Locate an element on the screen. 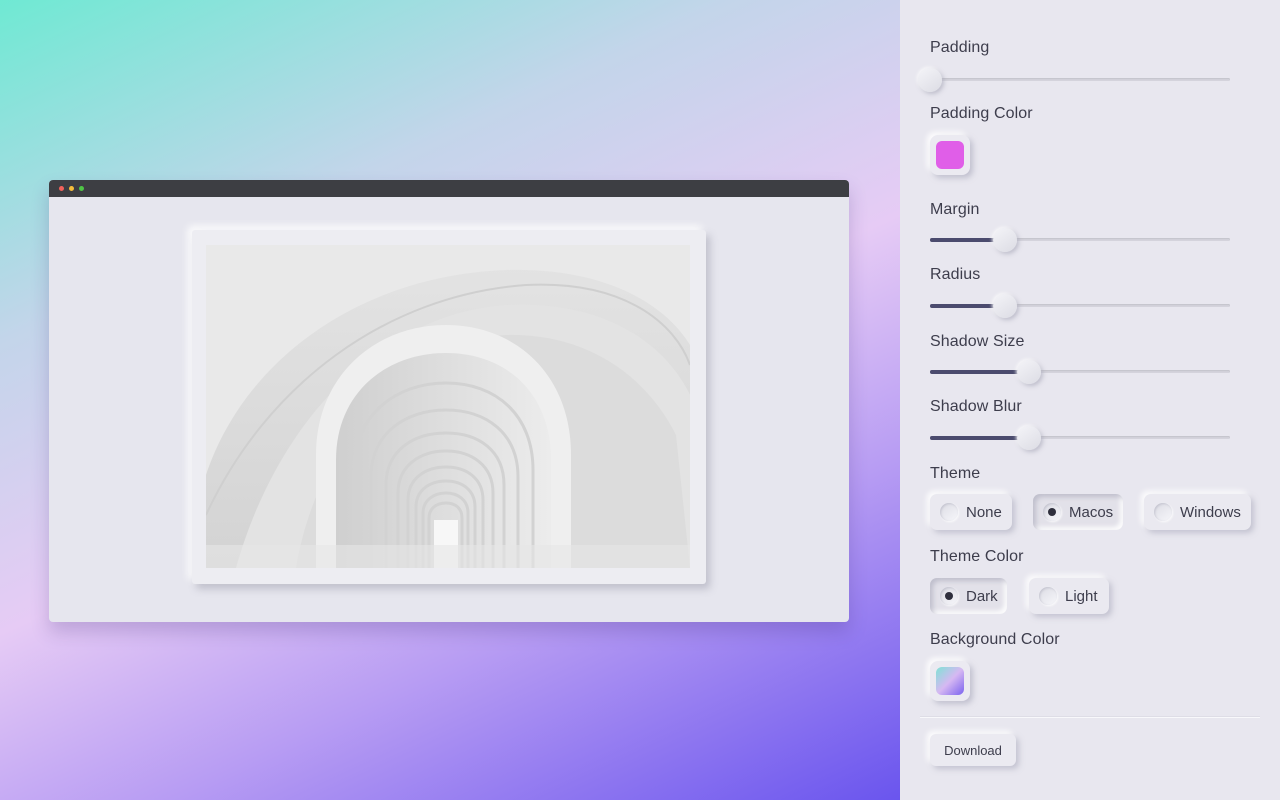 The image size is (1280, 800). radio-label: Windows is located at coordinates (1210, 512).